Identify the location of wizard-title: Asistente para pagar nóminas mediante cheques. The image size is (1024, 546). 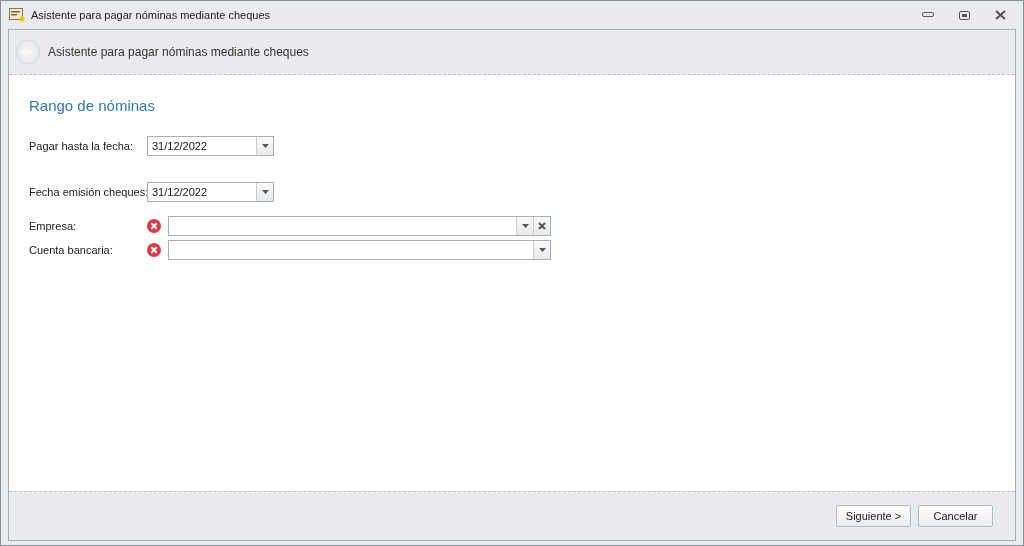
(178, 52).